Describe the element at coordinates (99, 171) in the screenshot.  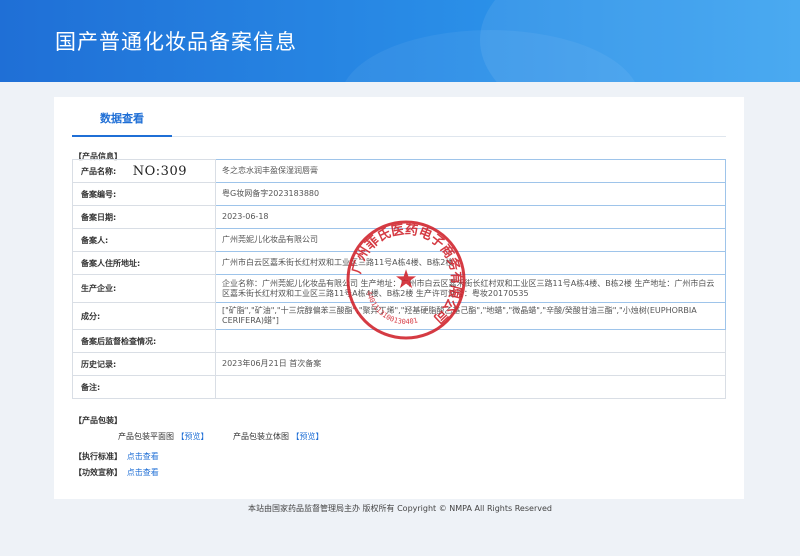
I see `row-label: 产品名称:` at that location.